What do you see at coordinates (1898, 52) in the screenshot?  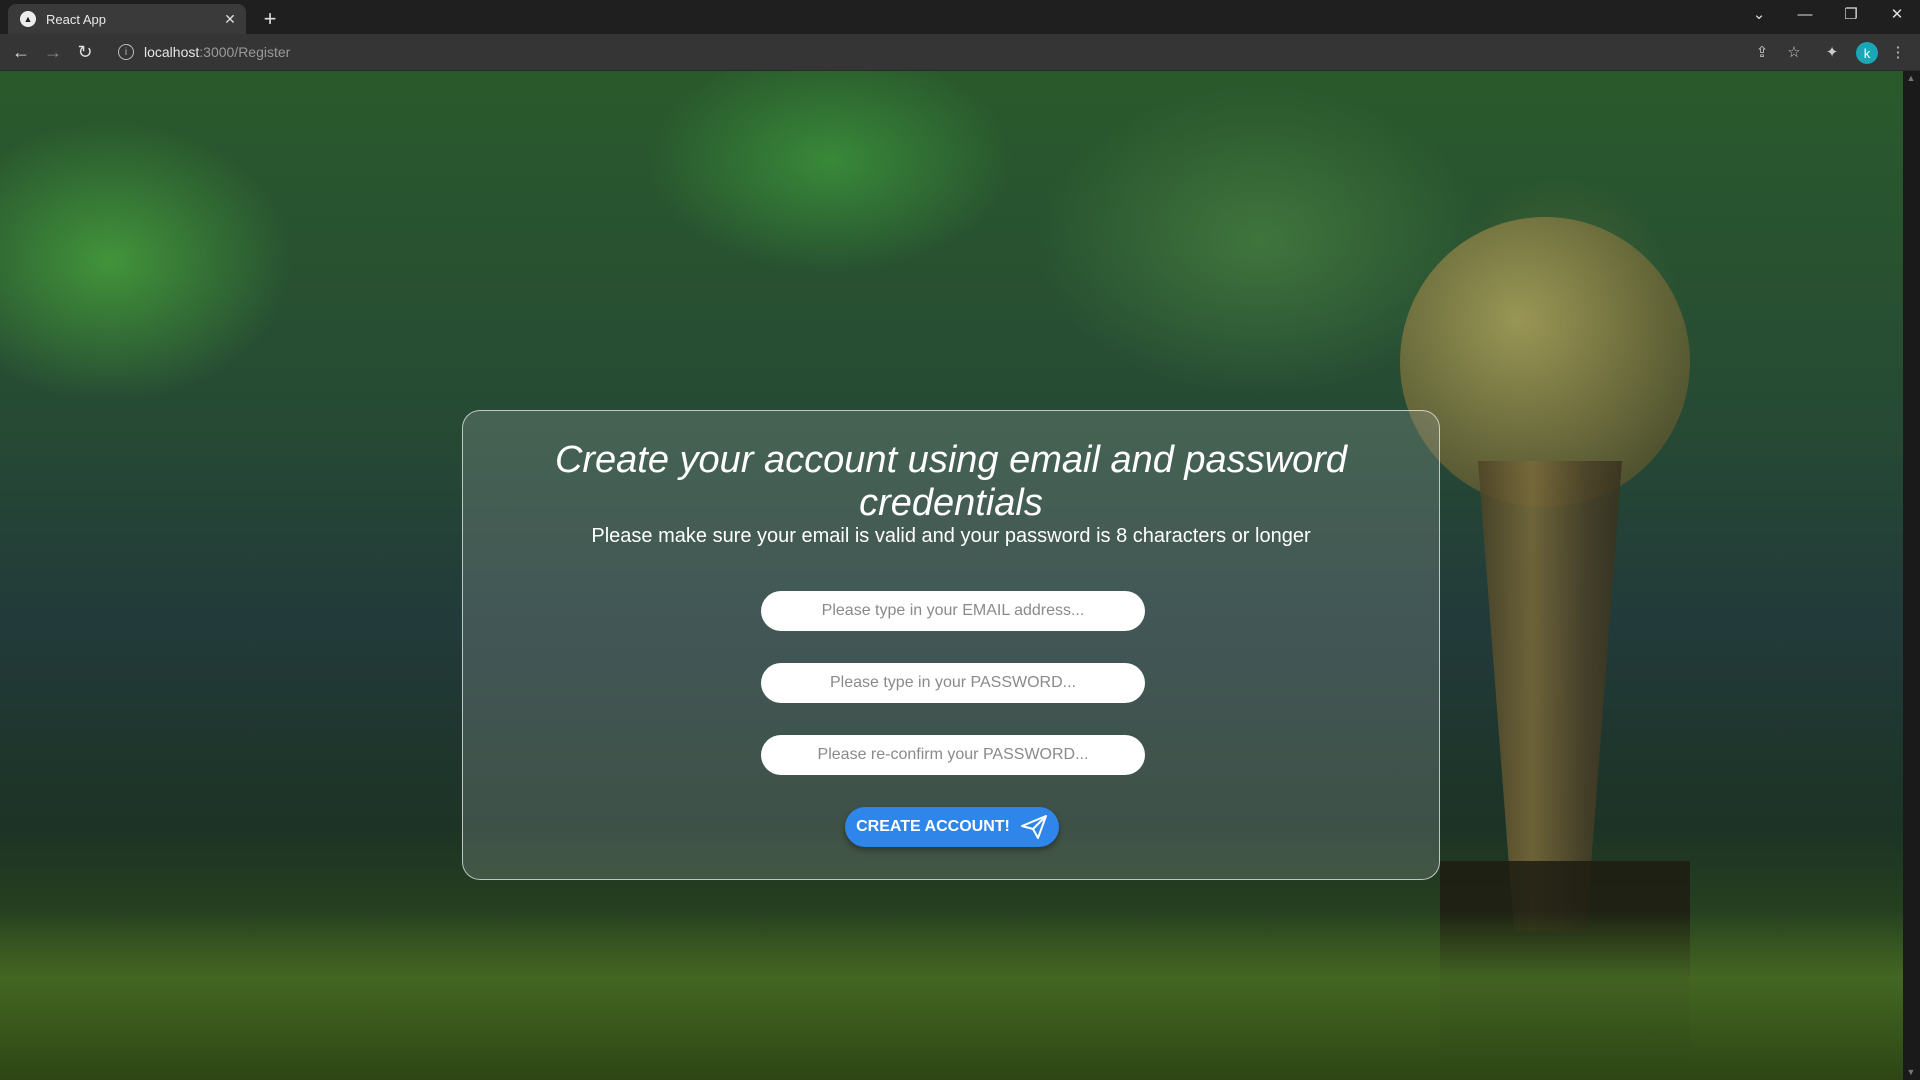 I see `browser-menu-icon: ⋮` at bounding box center [1898, 52].